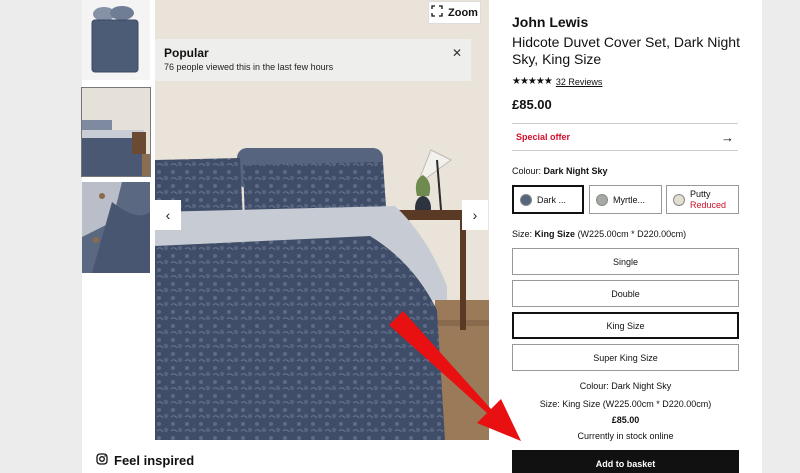  What do you see at coordinates (625, 461) in the screenshot?
I see `add-to-basket-button: Add to basket` at bounding box center [625, 461].